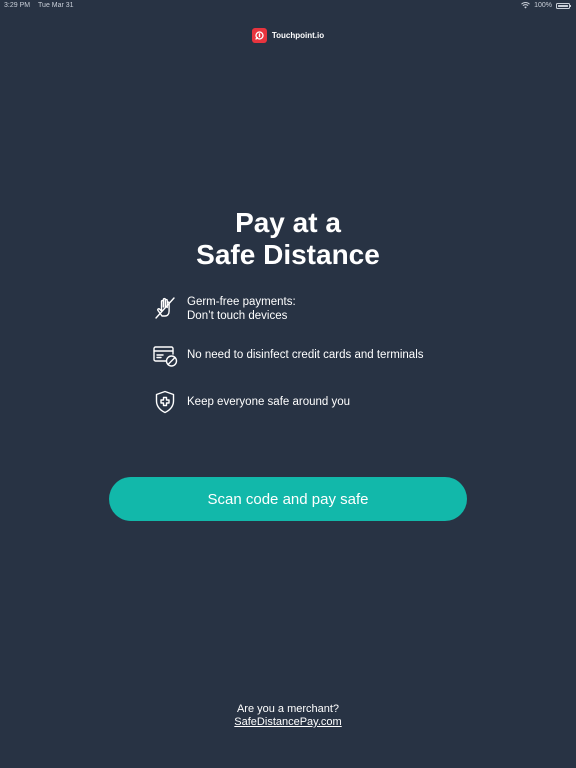 The image size is (576, 768). I want to click on feature-germ-free-text: Germ-free payments: Don’t touch devices, so click(241, 309).